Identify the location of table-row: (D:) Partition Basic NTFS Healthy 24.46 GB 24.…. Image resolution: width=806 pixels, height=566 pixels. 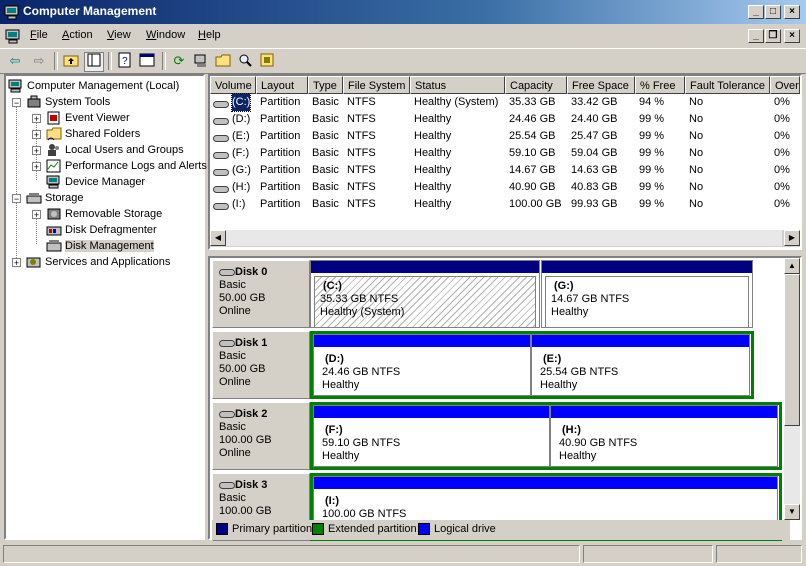
(505, 119).